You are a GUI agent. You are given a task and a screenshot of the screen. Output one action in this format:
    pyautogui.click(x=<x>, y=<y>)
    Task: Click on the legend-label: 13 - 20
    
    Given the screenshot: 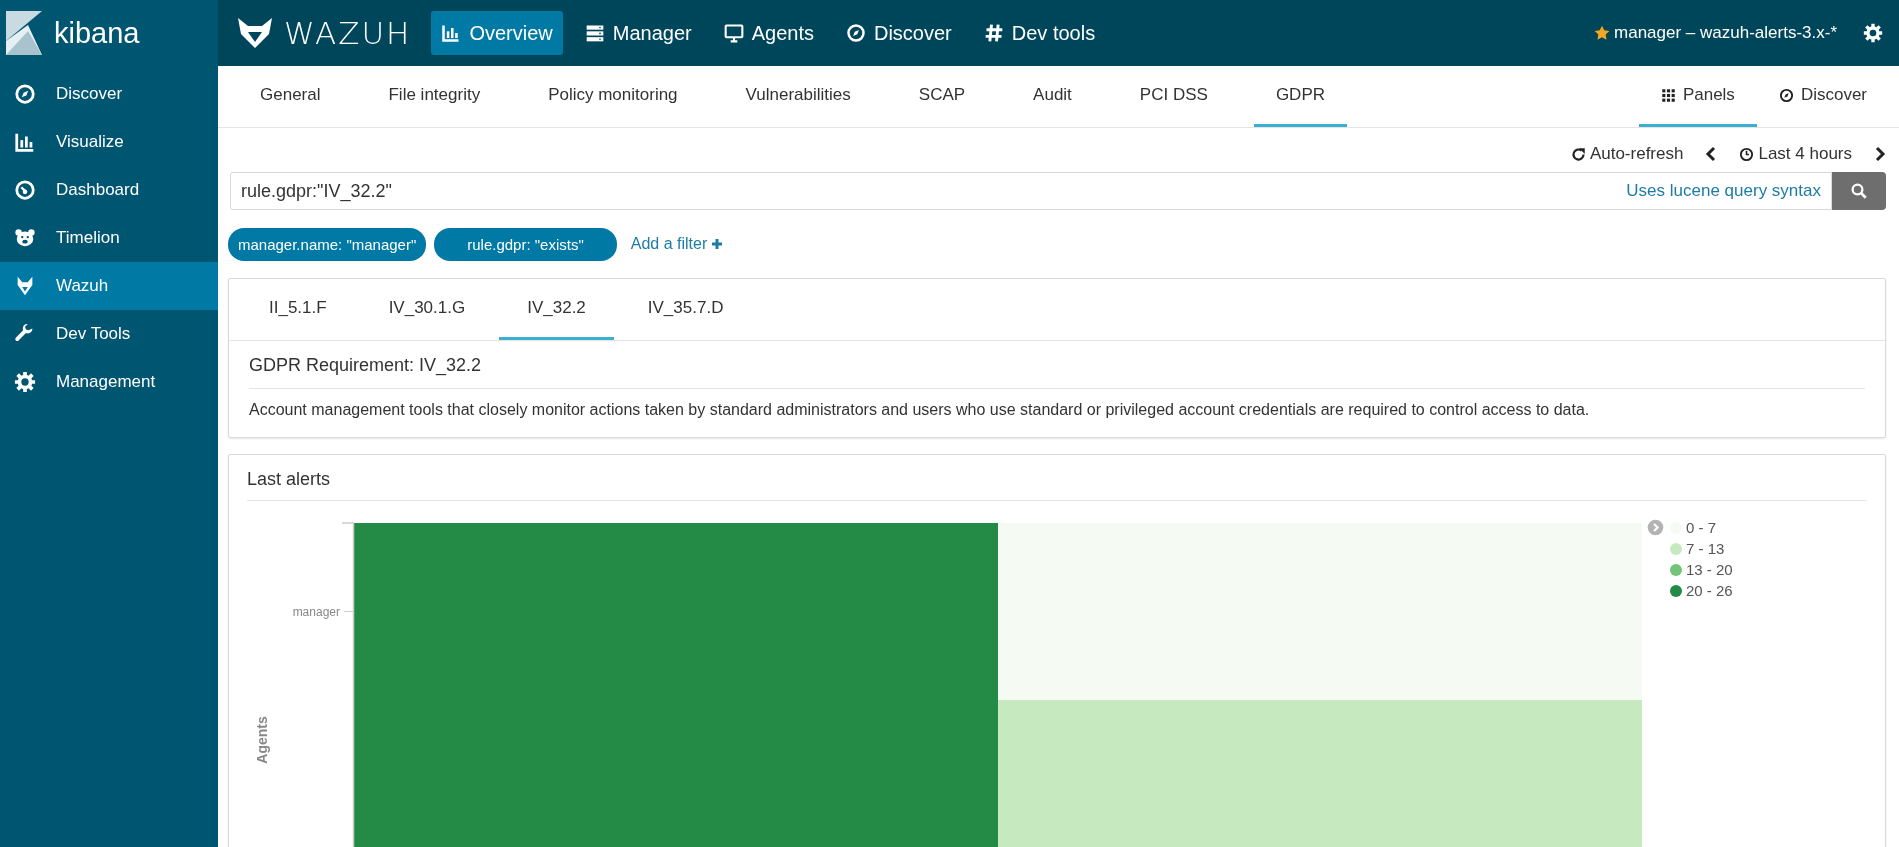 What is the action you would take?
    pyautogui.click(x=1709, y=569)
    